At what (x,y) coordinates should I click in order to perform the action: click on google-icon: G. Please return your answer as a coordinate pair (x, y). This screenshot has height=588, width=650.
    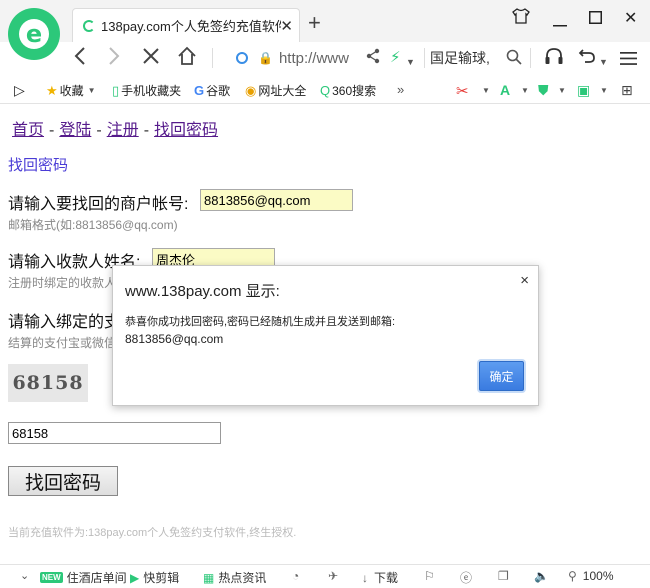
    Looking at the image, I should click on (199, 90).